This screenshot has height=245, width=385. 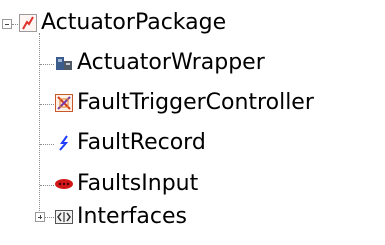 What do you see at coordinates (134, 22) in the screenshot?
I see `tree-node-label: ActuatorPackage` at bounding box center [134, 22].